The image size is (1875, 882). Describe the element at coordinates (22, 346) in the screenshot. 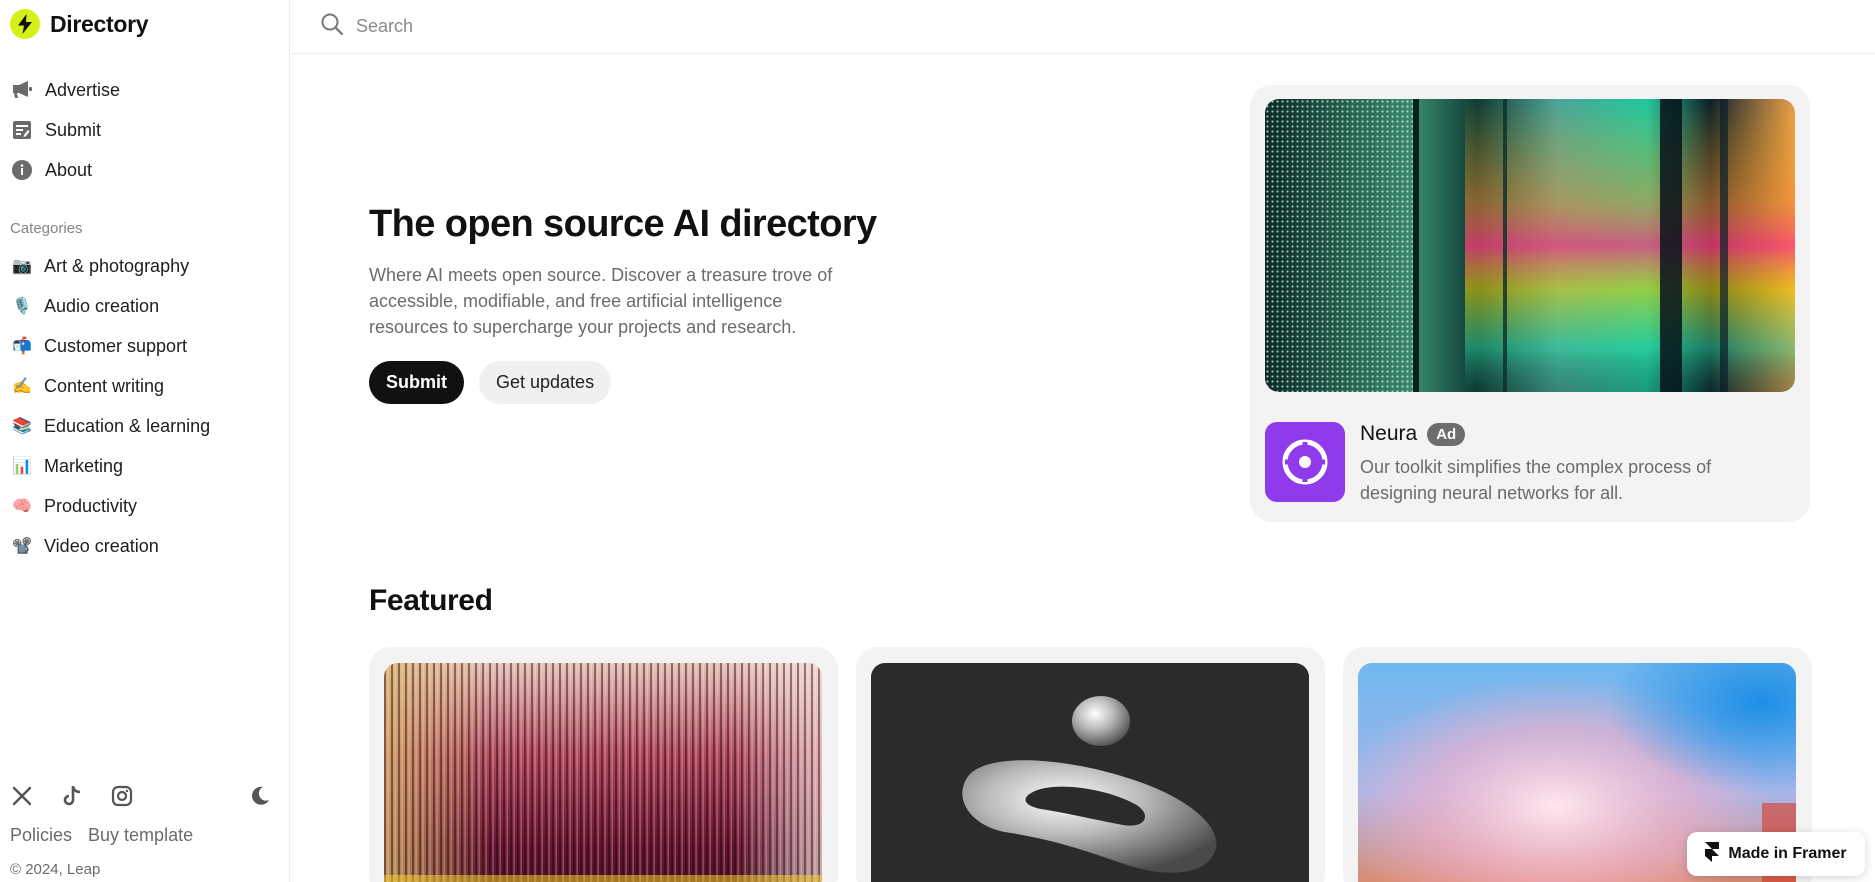

I see `mailbox-icon: 📬` at that location.